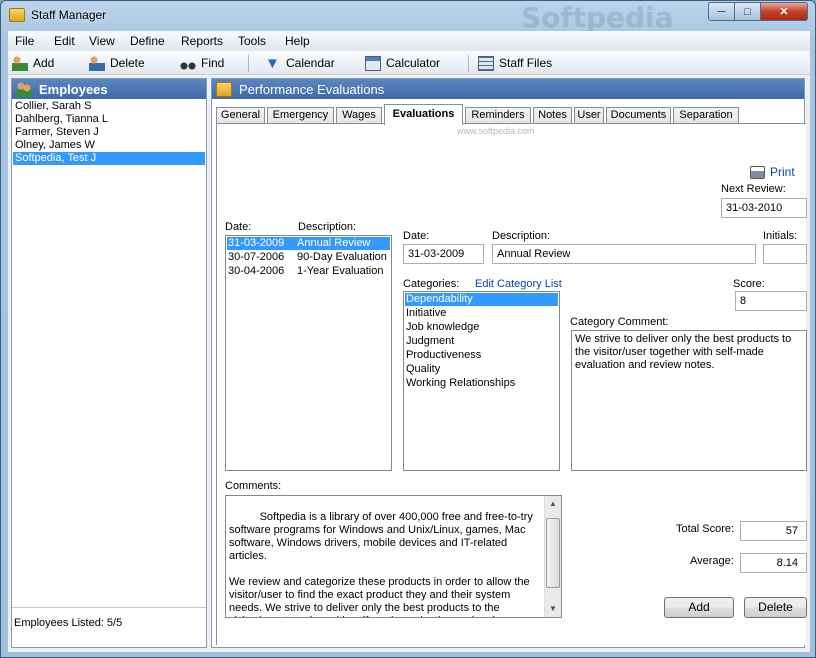 The width and height of the screenshot is (816, 658). I want to click on filter-icon: ▼, so click(272, 63).